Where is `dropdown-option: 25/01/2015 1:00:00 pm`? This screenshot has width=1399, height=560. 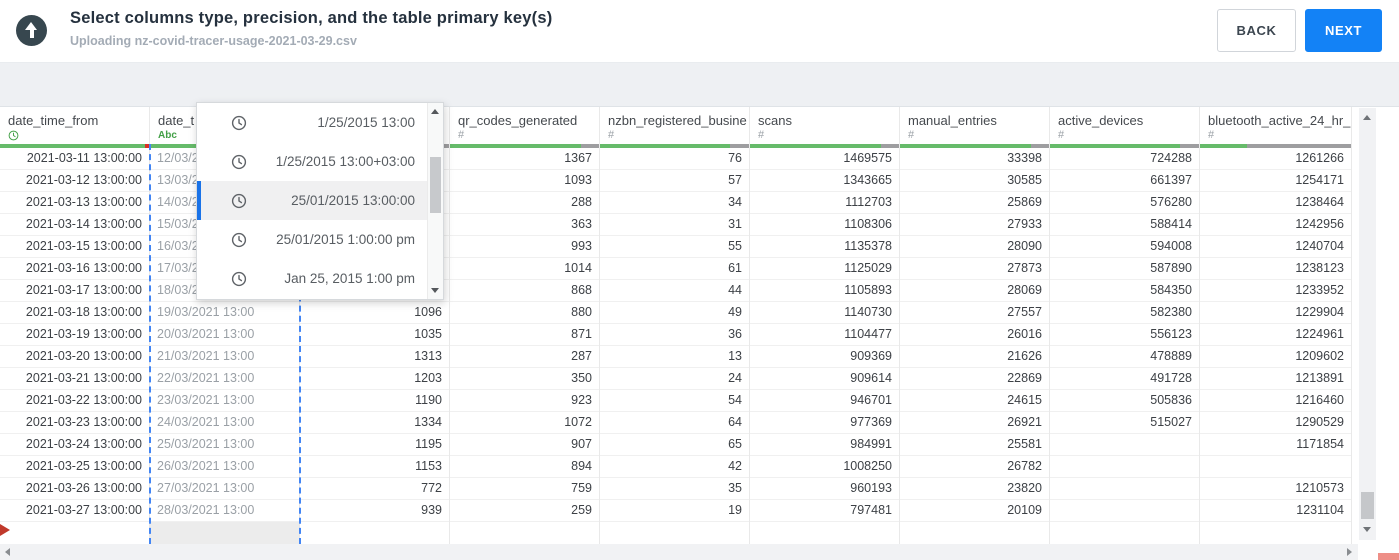
dropdown-option: 25/01/2015 1:00:00 pm is located at coordinates (312, 239).